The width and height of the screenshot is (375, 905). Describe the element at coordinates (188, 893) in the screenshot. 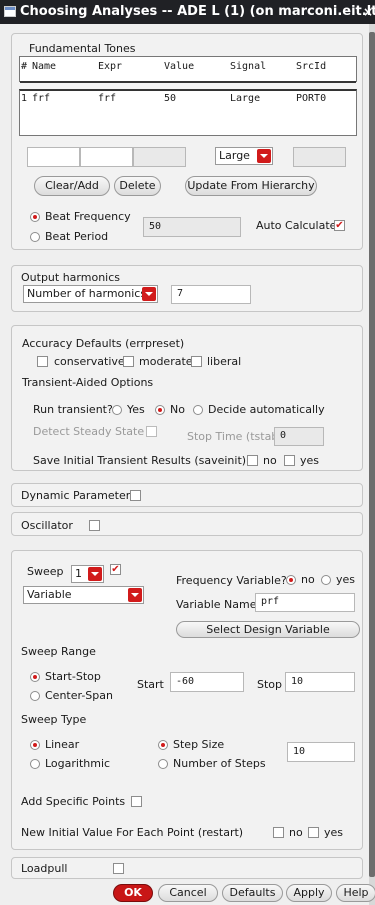

I see `cancel-button: Cancel` at that location.